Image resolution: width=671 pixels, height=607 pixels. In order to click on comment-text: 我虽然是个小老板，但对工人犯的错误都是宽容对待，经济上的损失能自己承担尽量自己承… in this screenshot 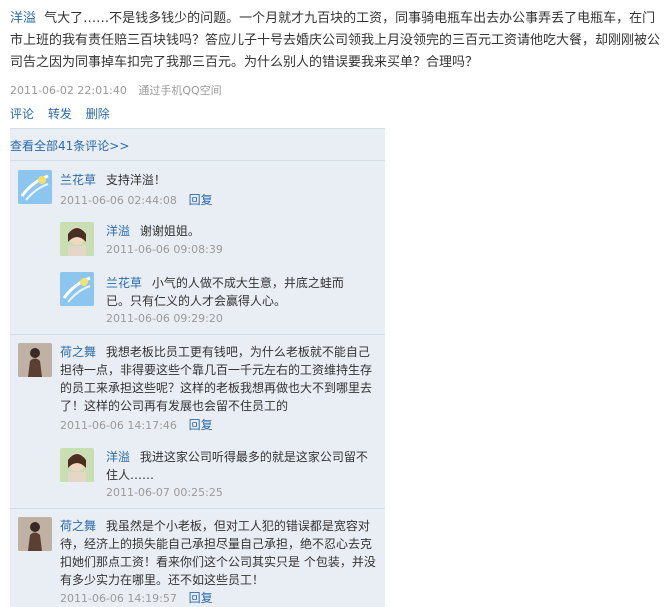, I will do `click(218, 553)`.